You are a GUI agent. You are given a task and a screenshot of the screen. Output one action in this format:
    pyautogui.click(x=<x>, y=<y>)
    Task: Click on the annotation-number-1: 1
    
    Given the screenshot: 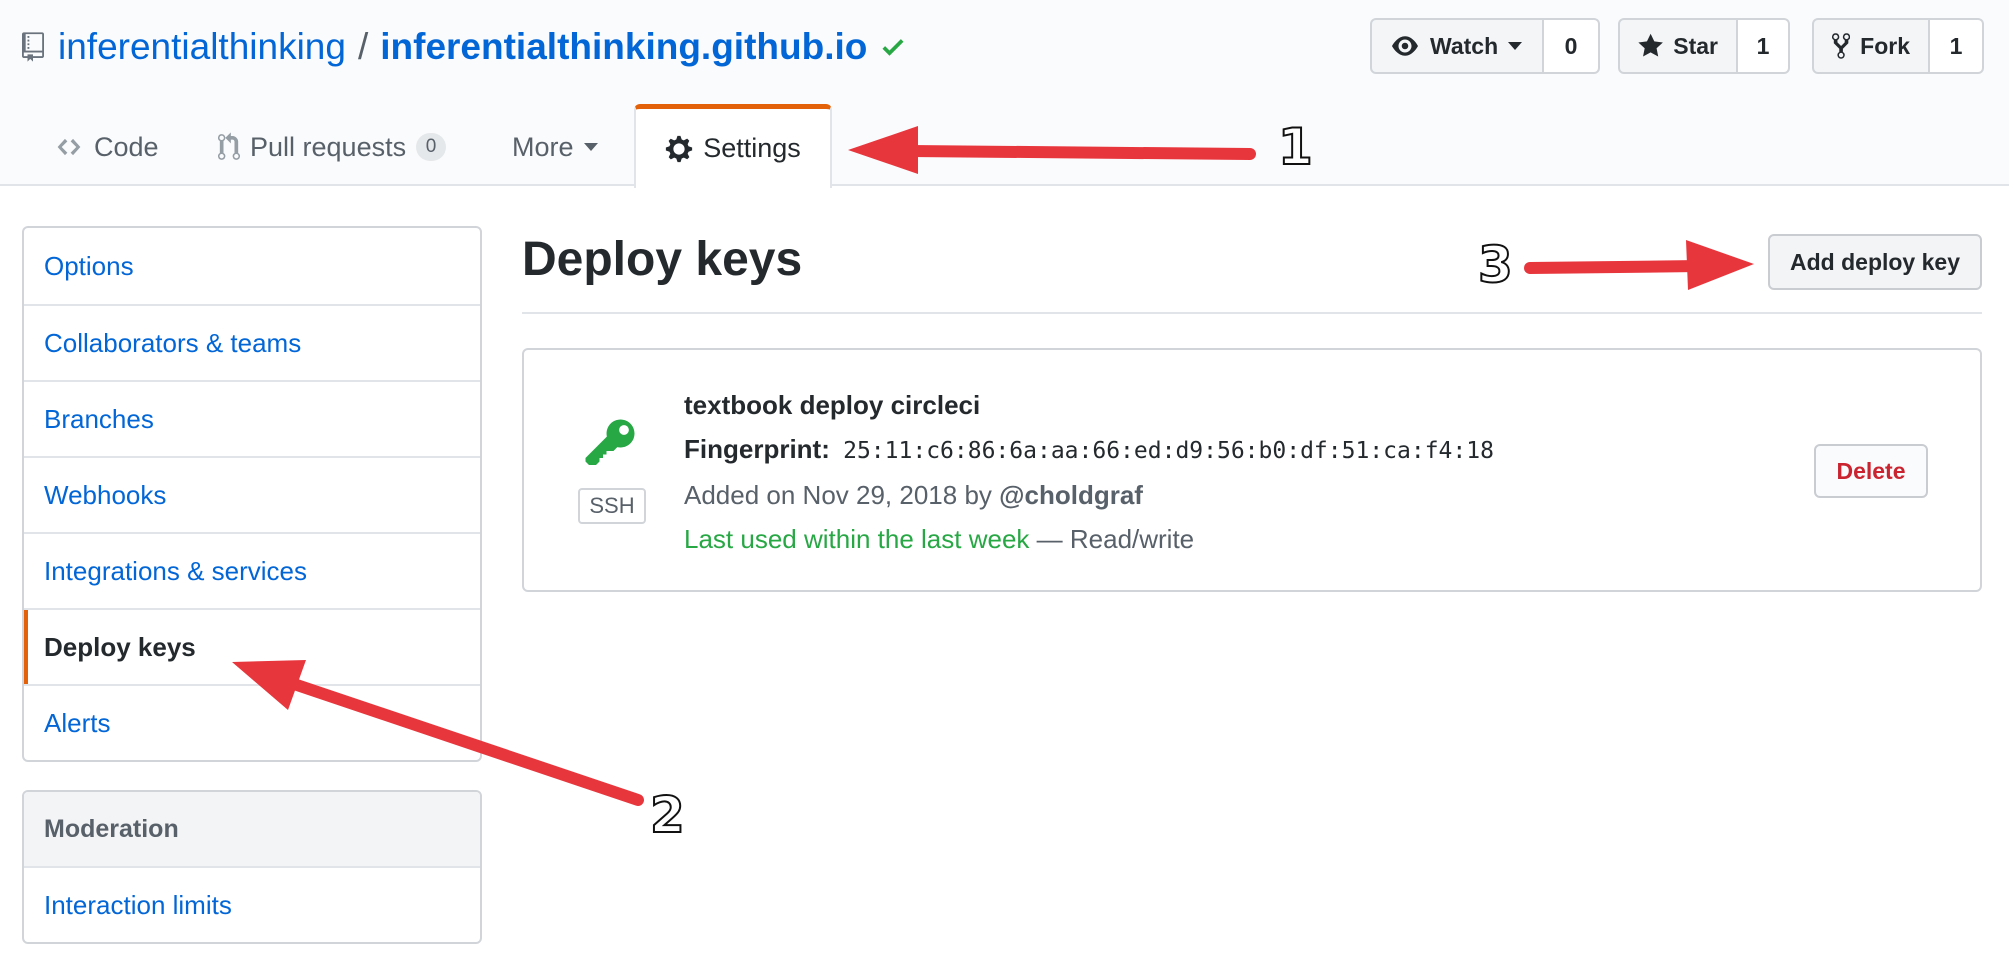 What is the action you would take?
    pyautogui.click(x=1295, y=147)
    